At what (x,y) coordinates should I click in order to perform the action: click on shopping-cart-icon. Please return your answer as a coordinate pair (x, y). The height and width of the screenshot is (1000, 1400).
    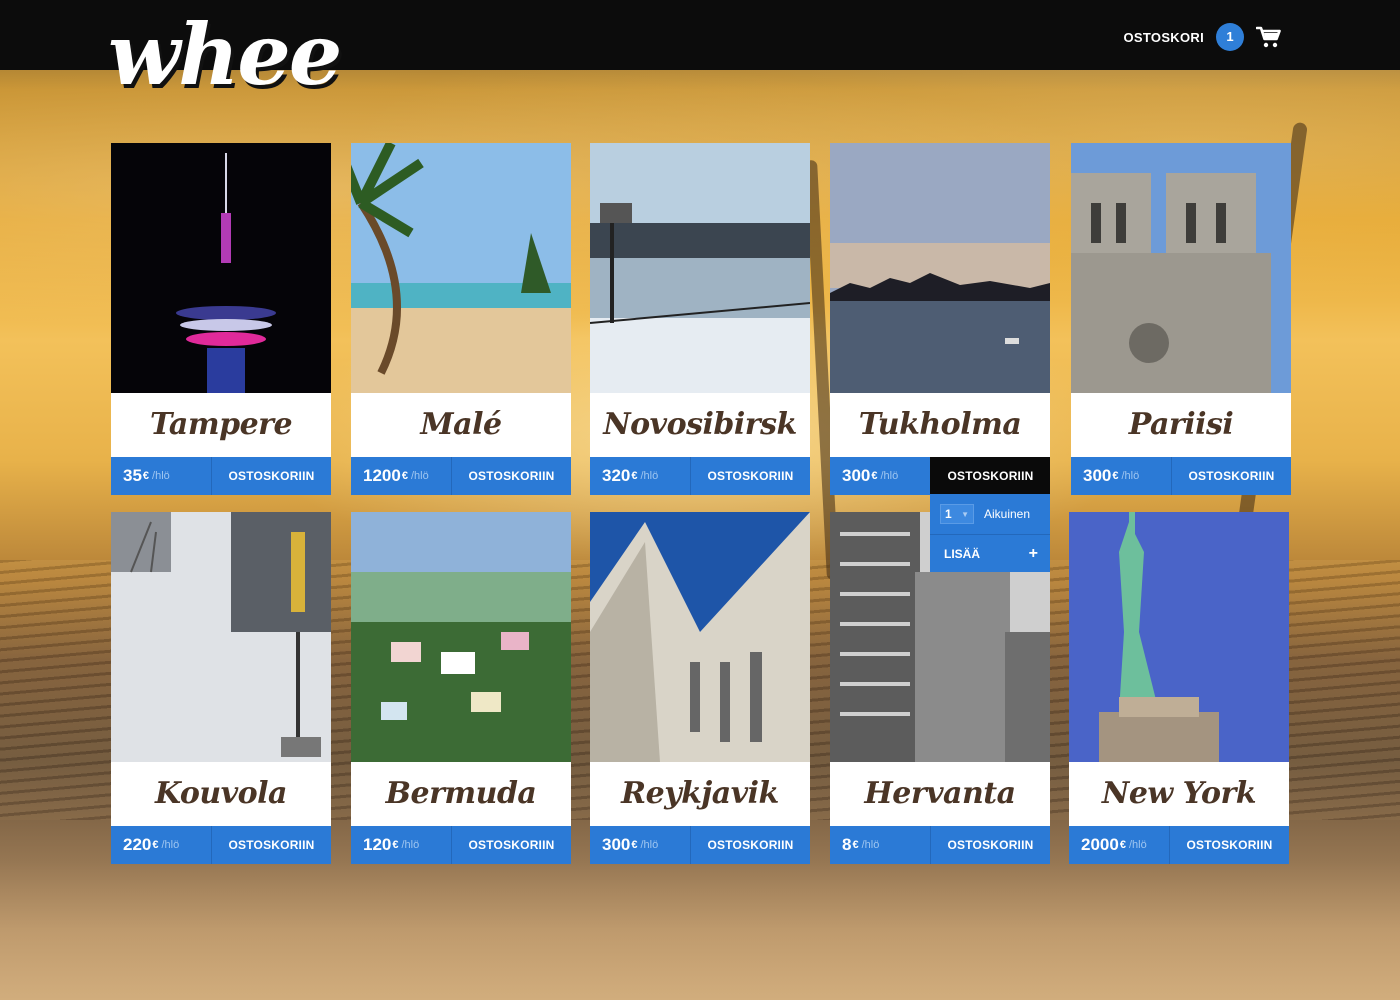
    Looking at the image, I should click on (1269, 37).